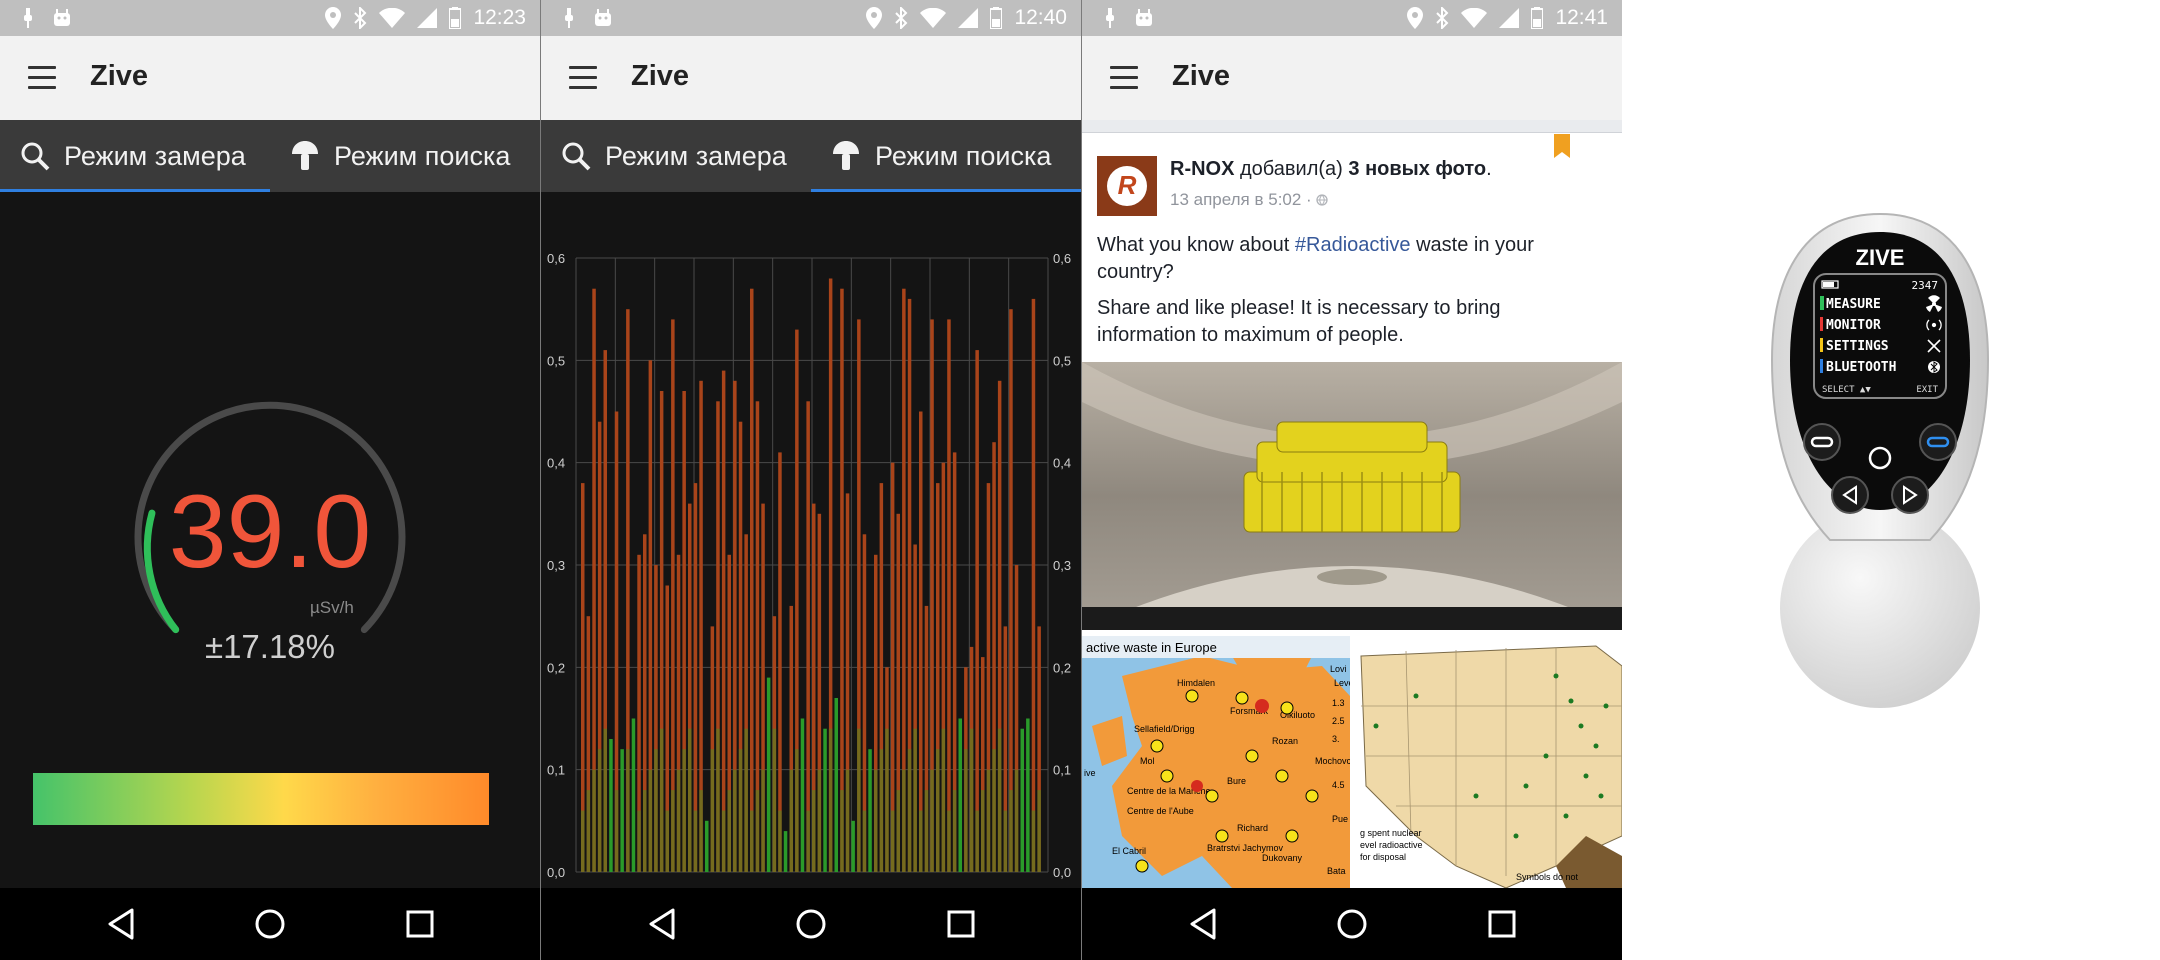 The image size is (2160, 960). I want to click on post-photo-barrels, so click(1352, 496).